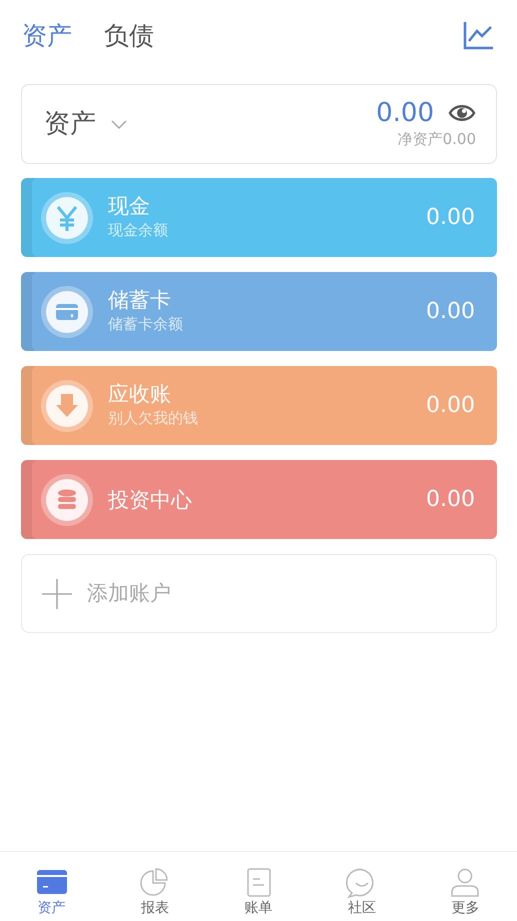 This screenshot has height=921, width=517. I want to click on nav-tab: 资产, so click(52, 886).